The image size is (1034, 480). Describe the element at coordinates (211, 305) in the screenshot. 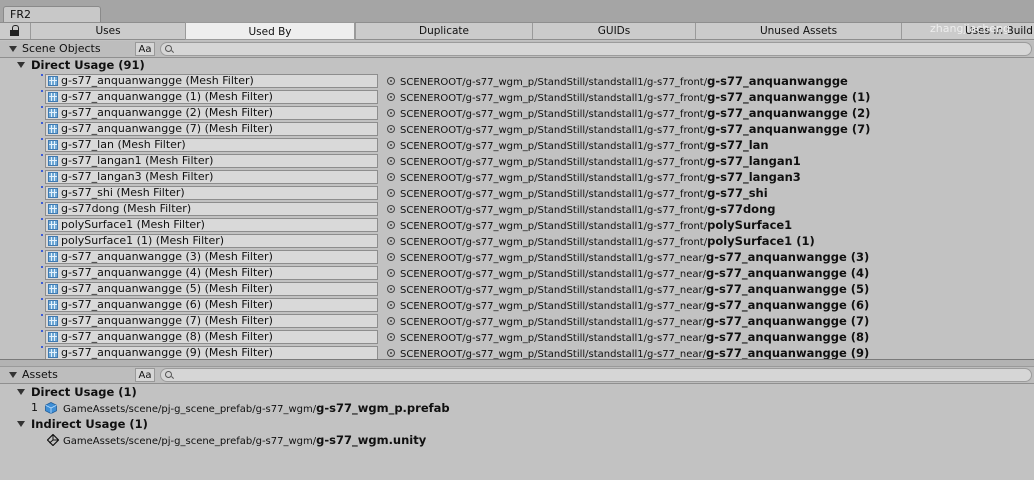

I see `object-field: g-s77_anquanwangge (6) (Mesh Filter)` at that location.